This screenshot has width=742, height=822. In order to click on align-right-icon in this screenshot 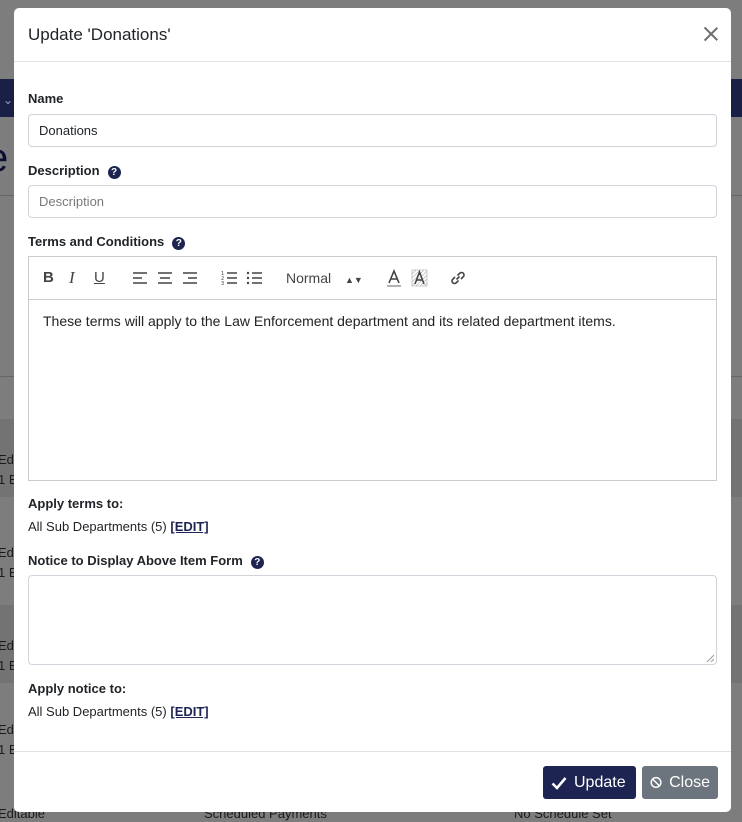, I will do `click(190, 278)`.